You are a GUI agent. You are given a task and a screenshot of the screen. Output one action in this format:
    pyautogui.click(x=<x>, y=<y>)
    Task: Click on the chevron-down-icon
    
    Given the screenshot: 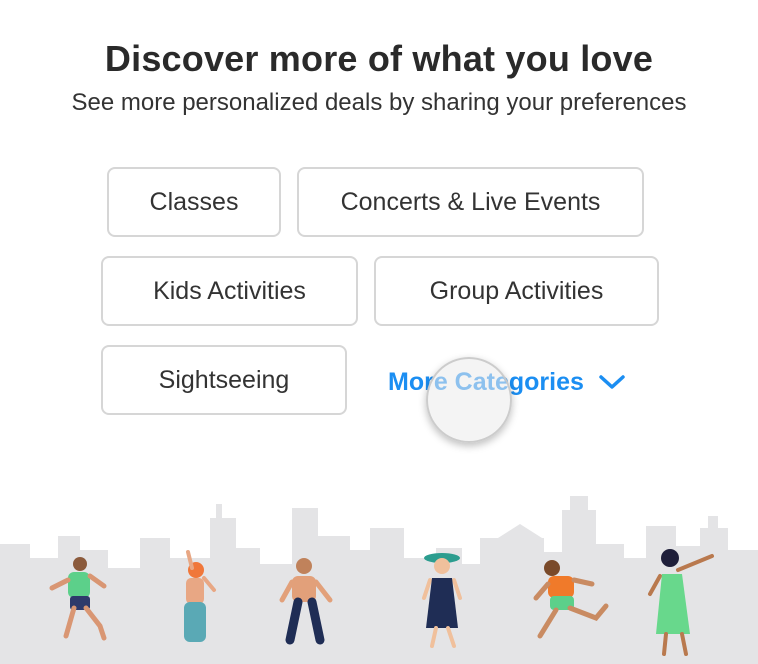 What is the action you would take?
    pyautogui.click(x=612, y=382)
    